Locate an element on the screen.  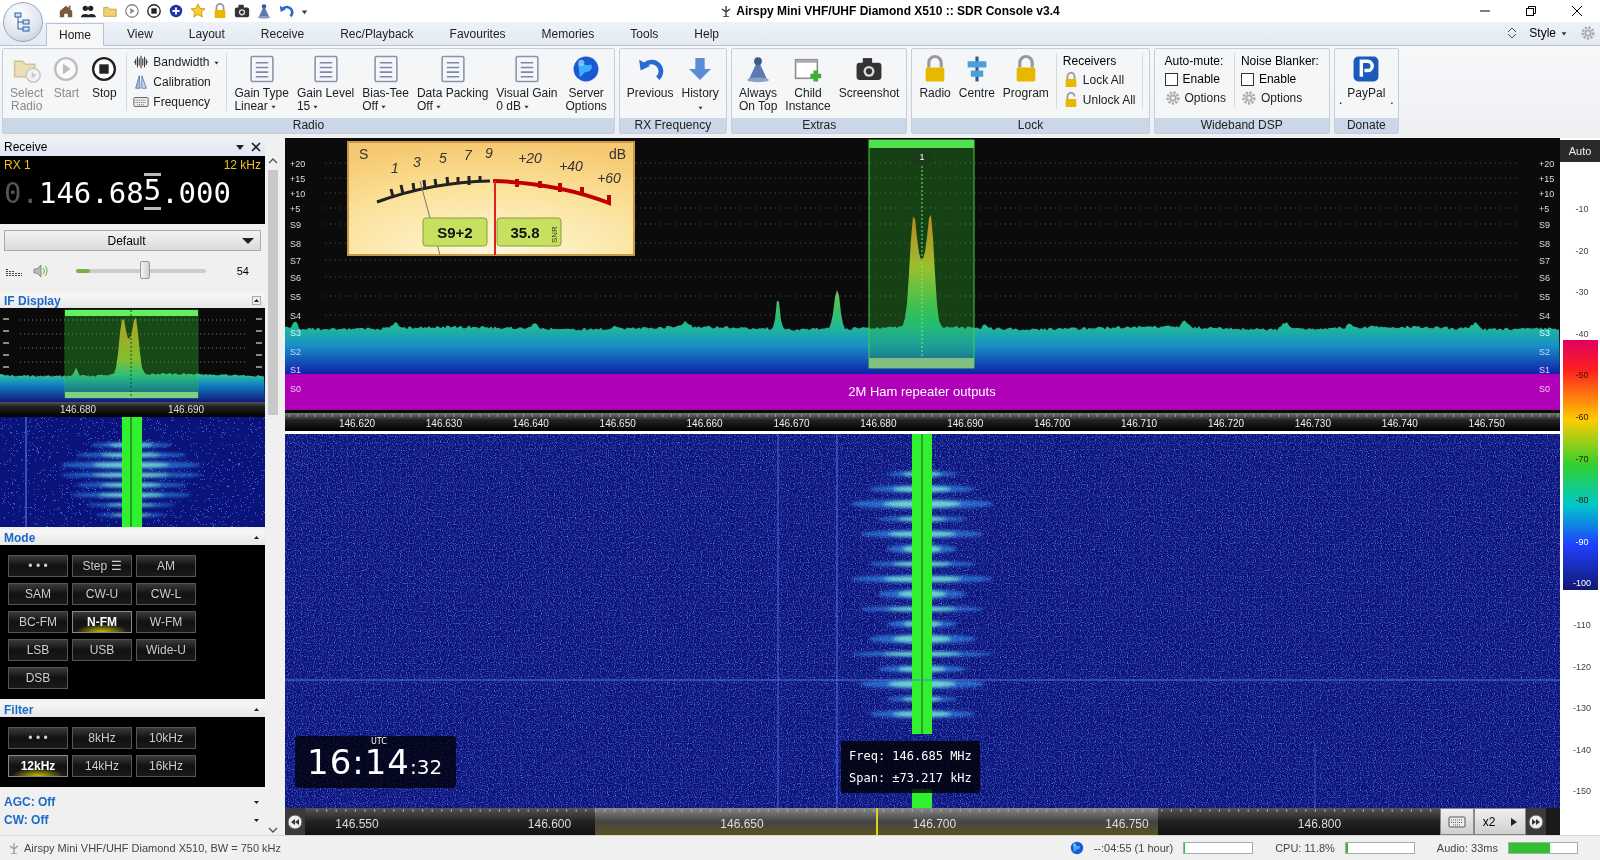
axis-label: -20 is located at coordinates (1582, 250).